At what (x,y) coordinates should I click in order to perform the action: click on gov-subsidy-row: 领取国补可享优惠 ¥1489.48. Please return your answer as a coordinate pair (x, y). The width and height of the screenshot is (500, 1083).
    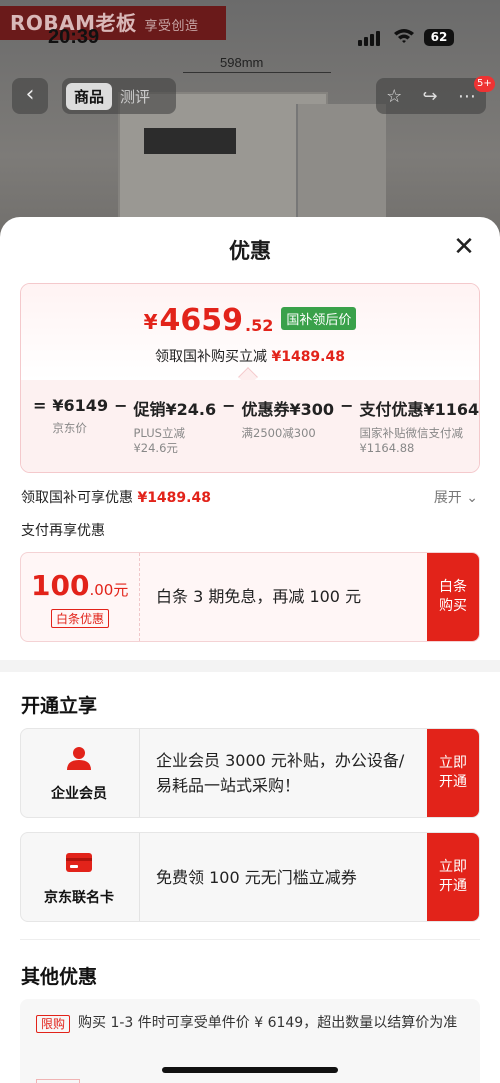
    Looking at the image, I should click on (116, 498).